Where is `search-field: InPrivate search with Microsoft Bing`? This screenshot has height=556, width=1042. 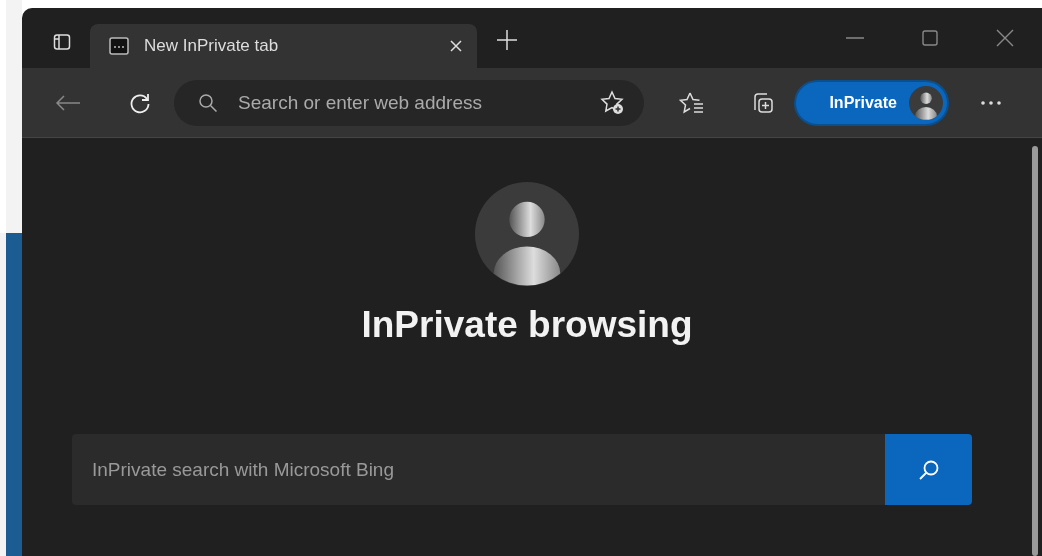 search-field: InPrivate search with Microsoft Bing is located at coordinates (478, 469).